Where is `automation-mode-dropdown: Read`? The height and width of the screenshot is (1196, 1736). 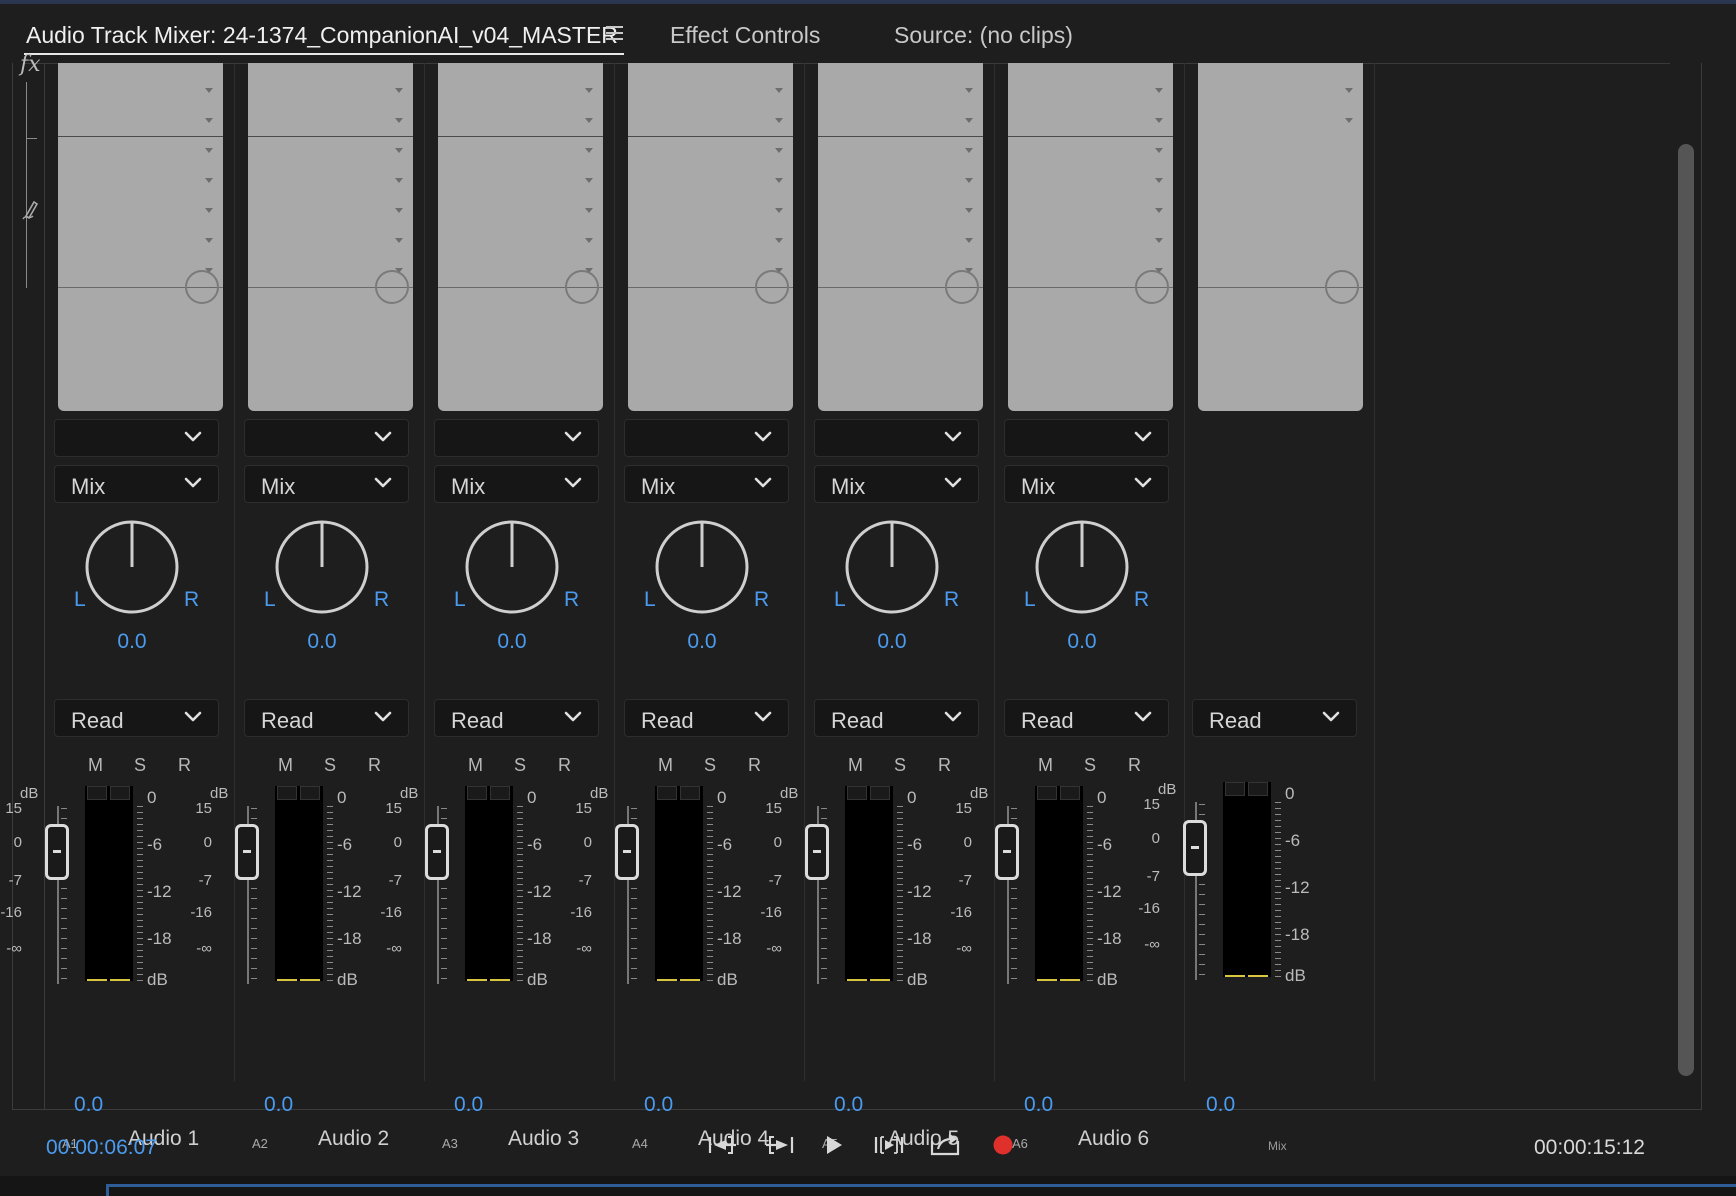 automation-mode-dropdown: Read is located at coordinates (1274, 718).